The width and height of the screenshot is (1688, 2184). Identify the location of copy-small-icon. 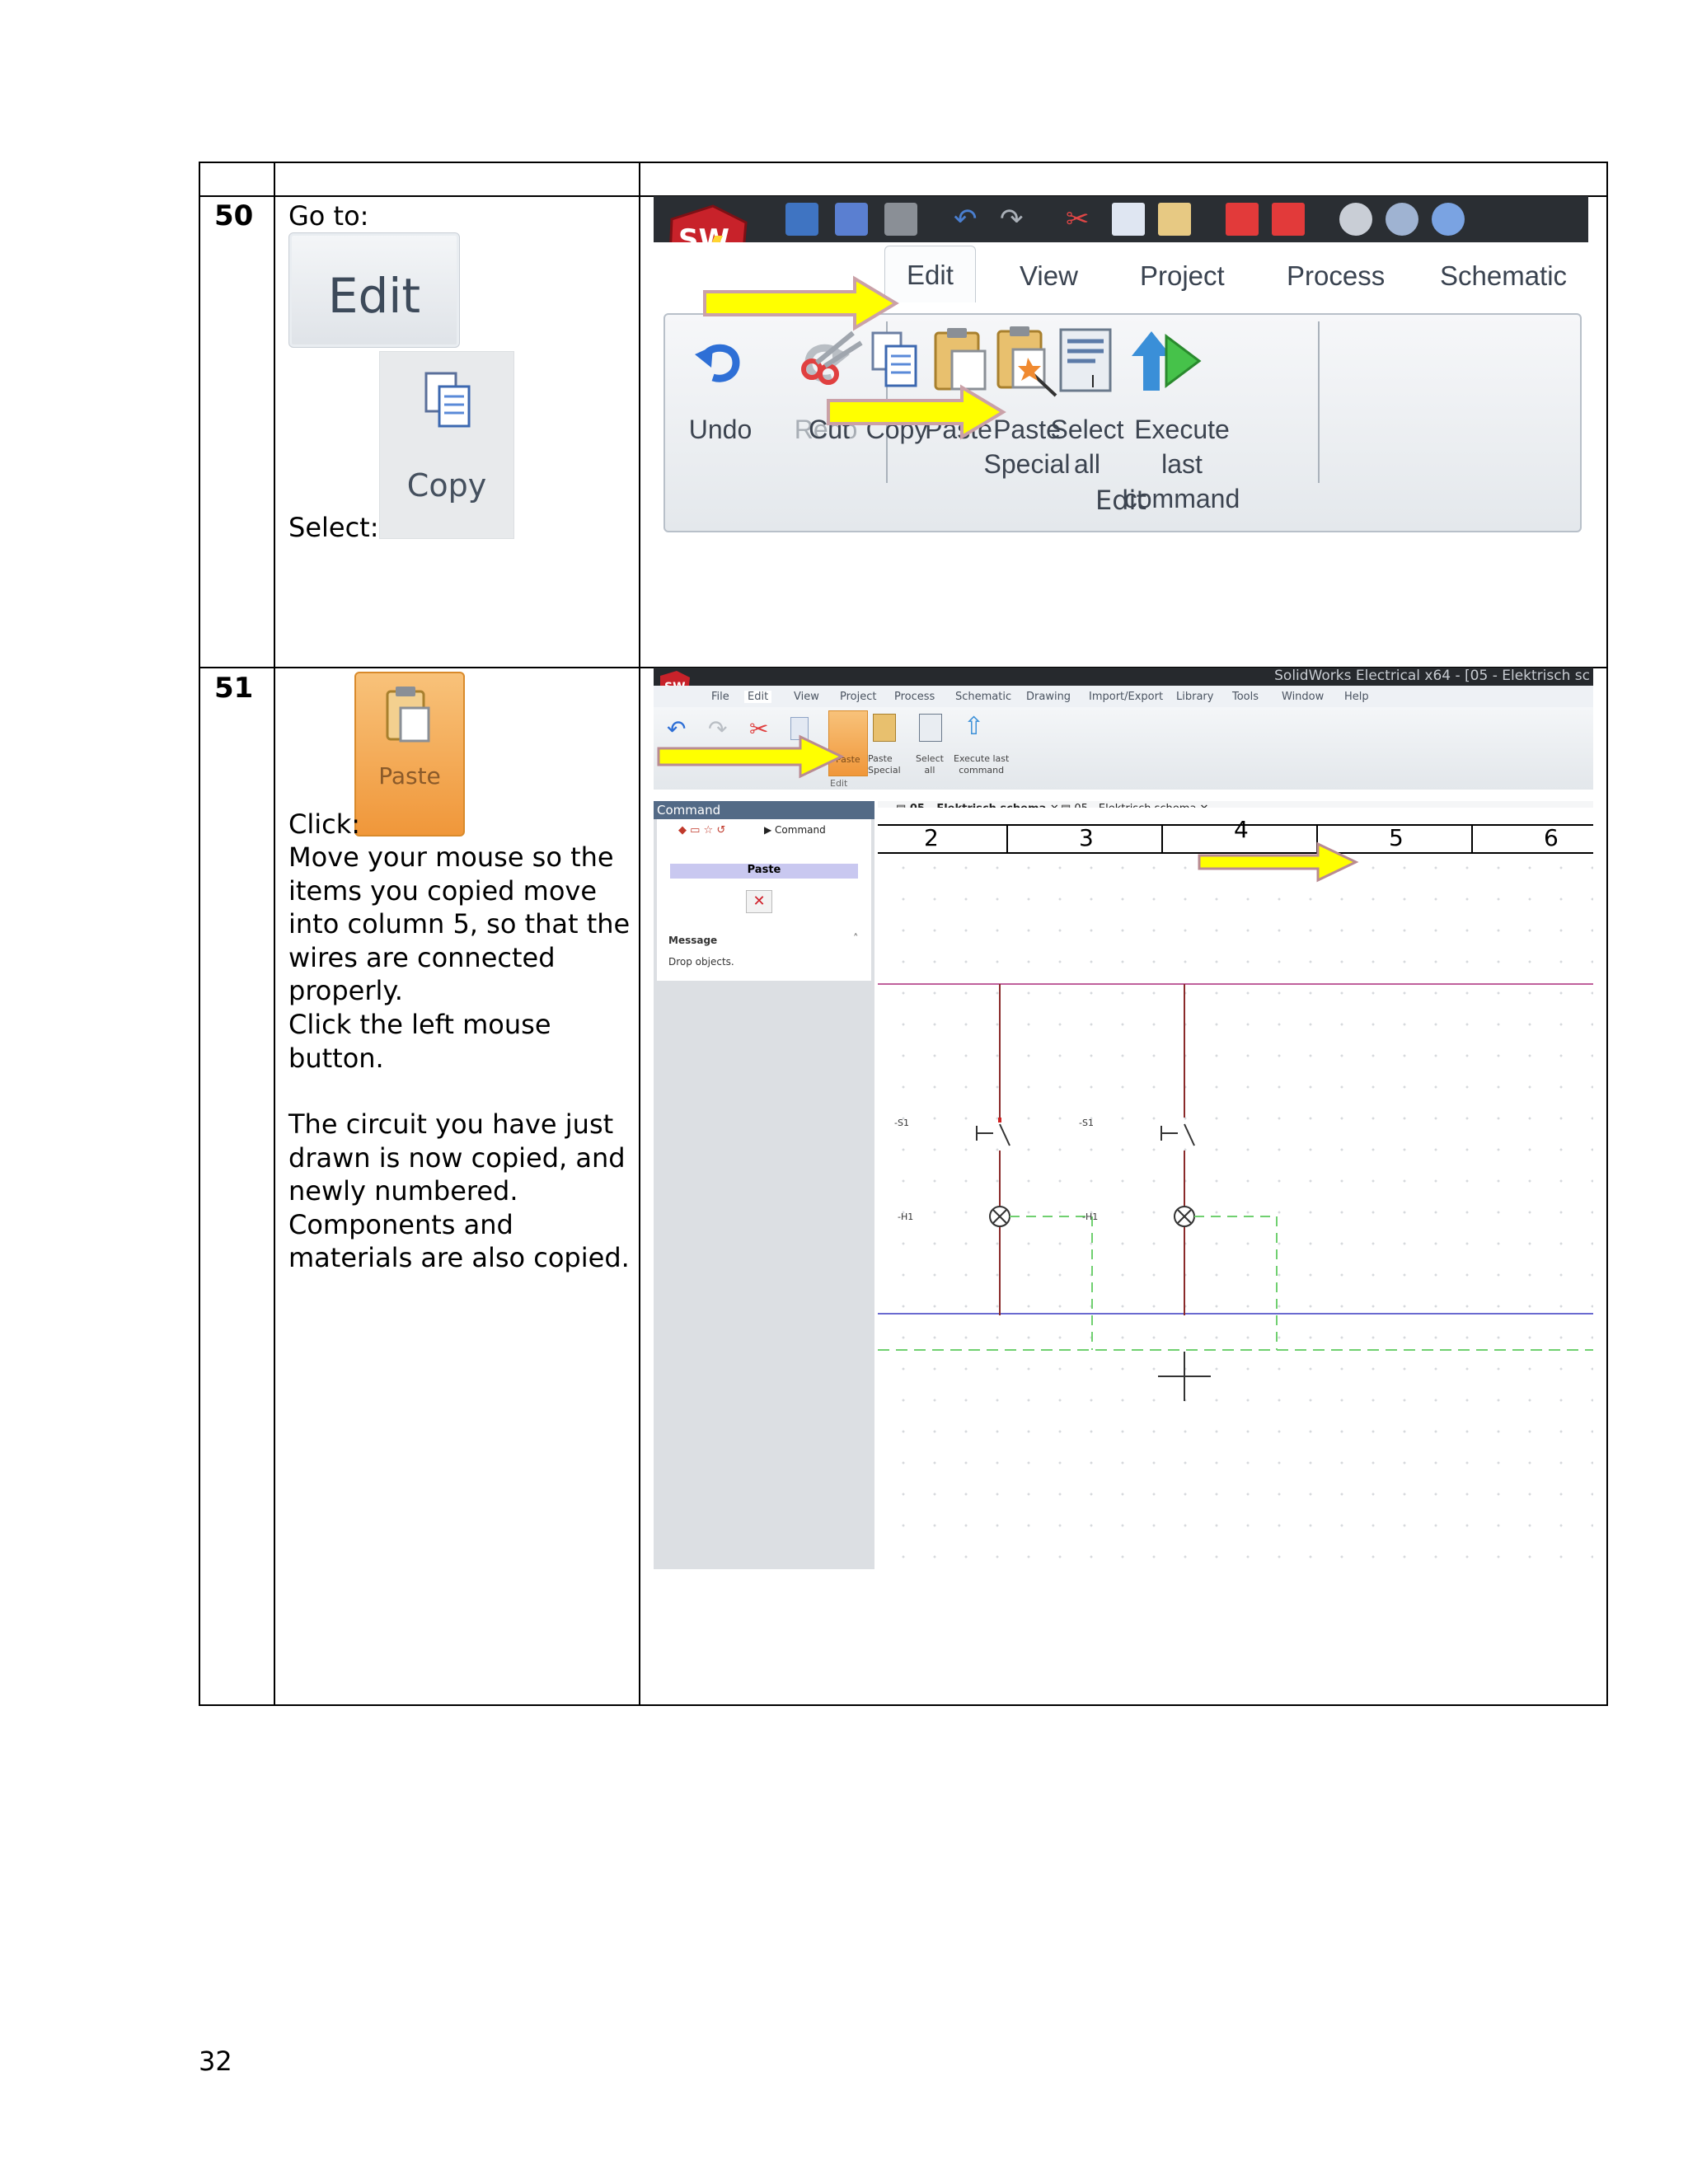
(1128, 219).